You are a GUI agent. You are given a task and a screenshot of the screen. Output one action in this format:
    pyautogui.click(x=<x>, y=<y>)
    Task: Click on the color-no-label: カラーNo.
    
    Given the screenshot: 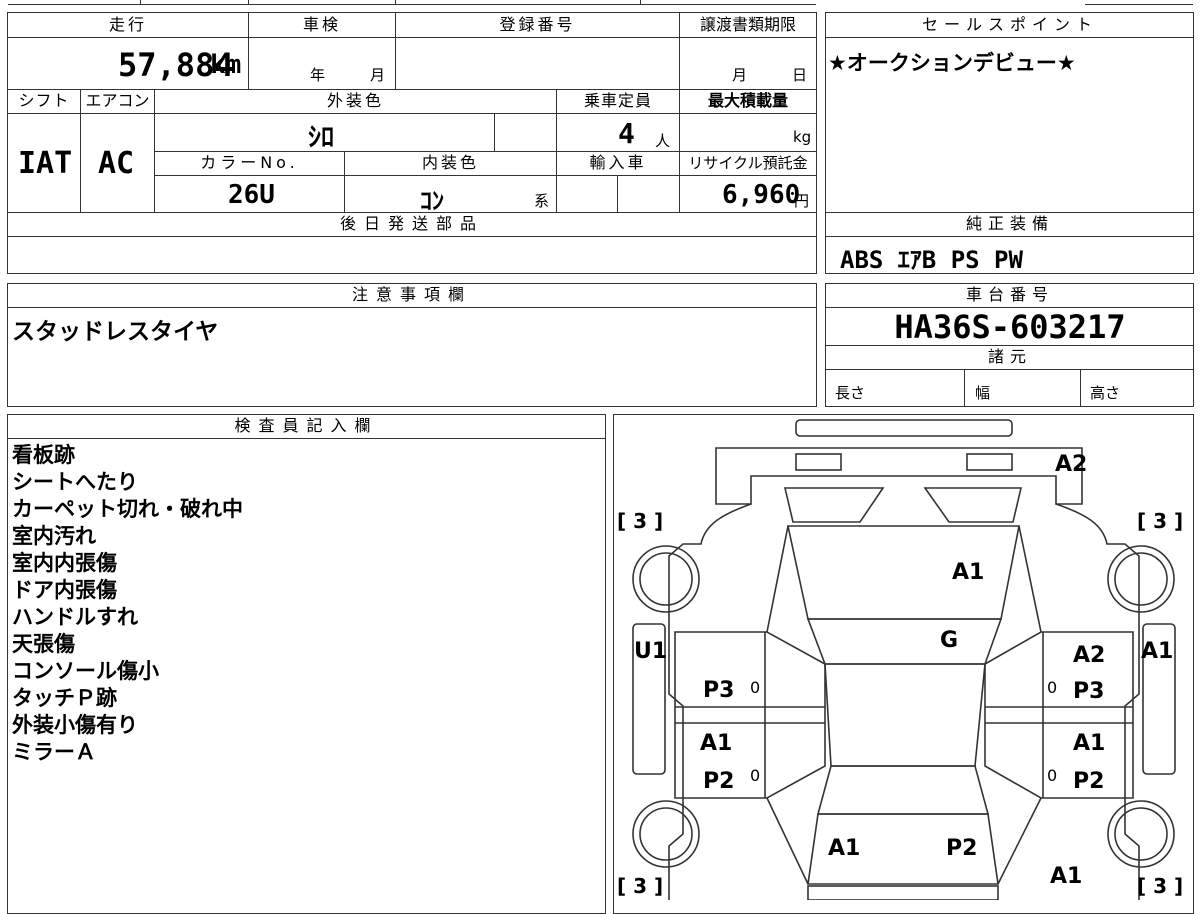 What is the action you would take?
    pyautogui.click(x=249, y=162)
    